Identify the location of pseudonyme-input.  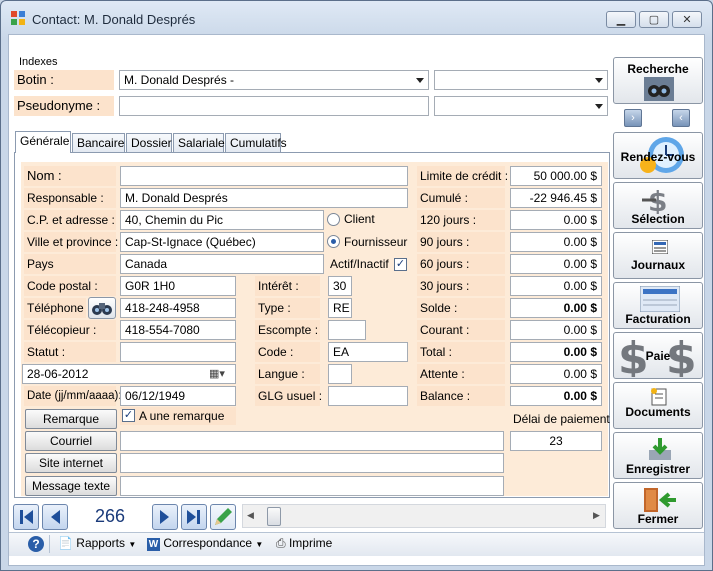
(274, 106).